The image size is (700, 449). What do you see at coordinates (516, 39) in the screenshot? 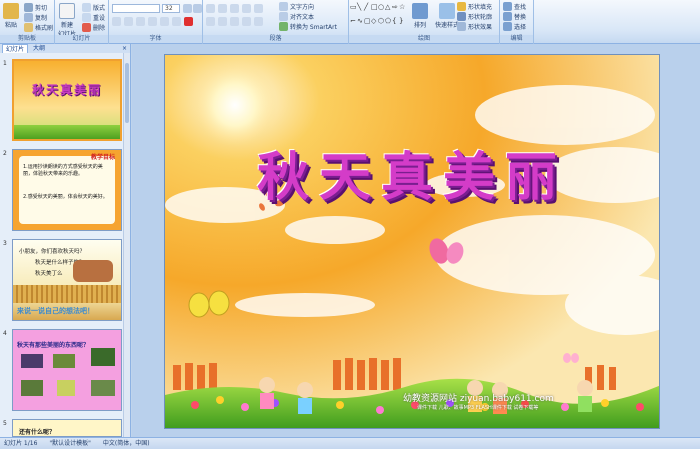
I see `editing-group-label: 编辑` at bounding box center [516, 39].